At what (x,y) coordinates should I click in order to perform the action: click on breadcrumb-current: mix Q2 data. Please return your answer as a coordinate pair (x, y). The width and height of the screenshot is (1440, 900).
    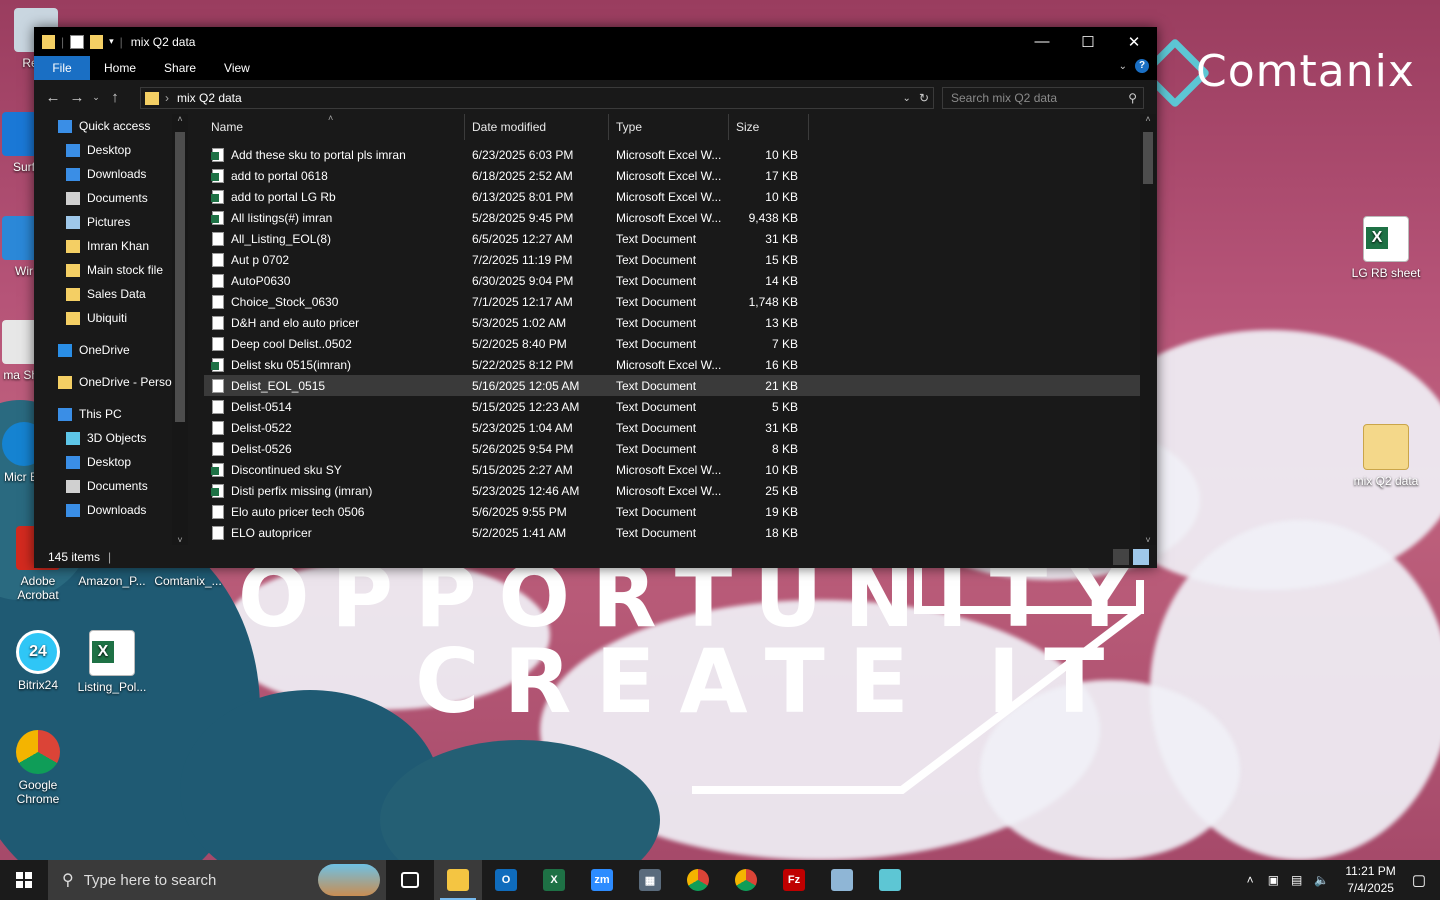
    Looking at the image, I should click on (209, 98).